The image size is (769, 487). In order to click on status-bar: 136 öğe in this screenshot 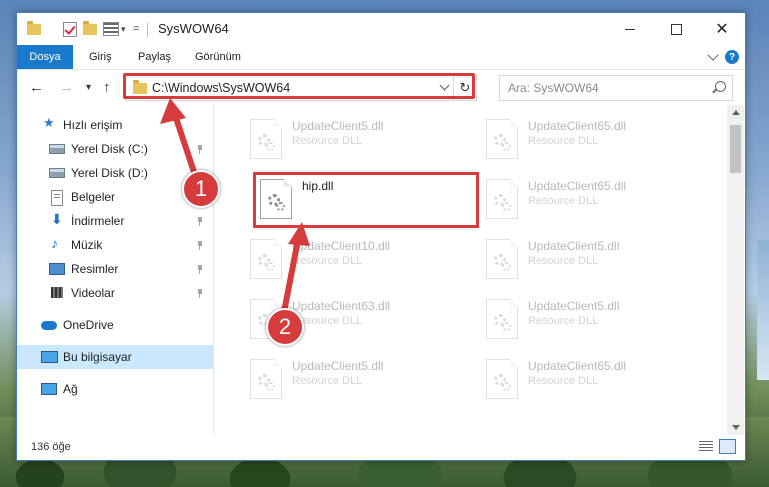, I will do `click(381, 447)`.